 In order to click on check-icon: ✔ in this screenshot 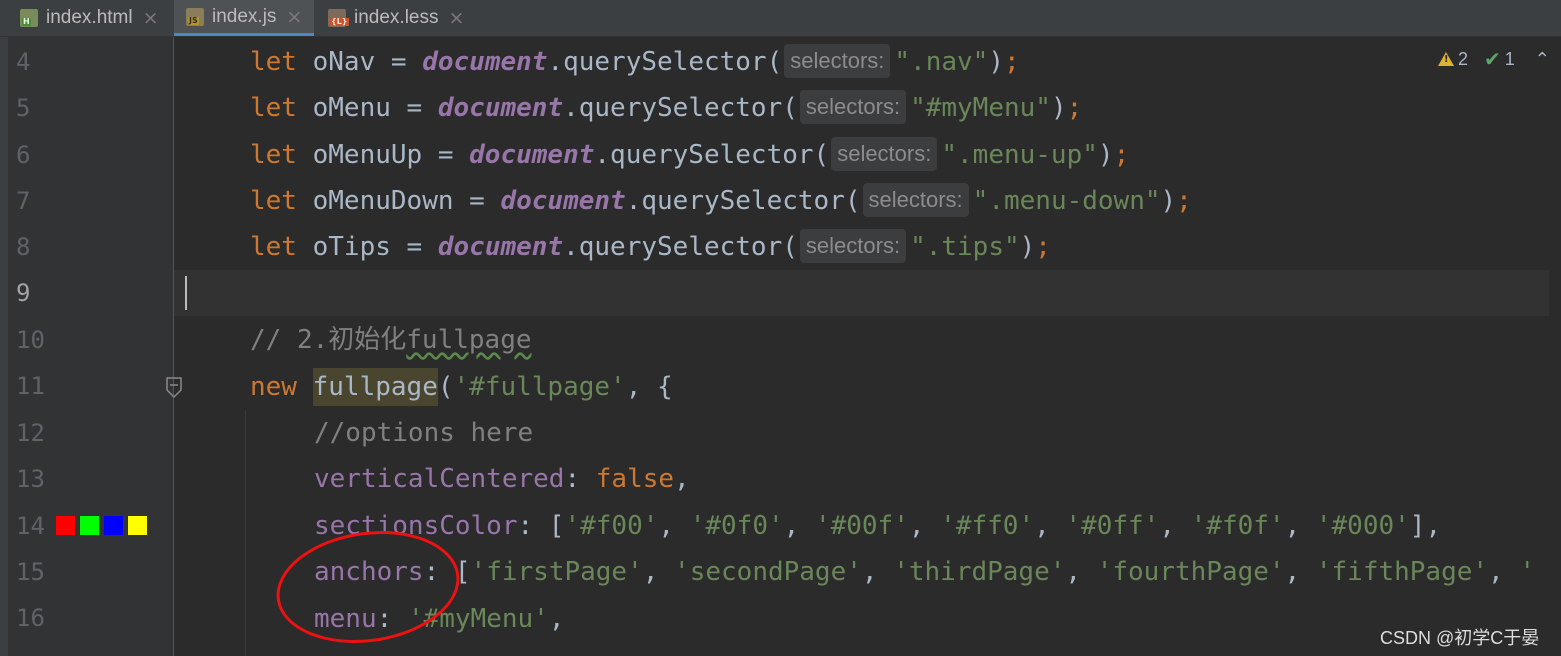, I will do `click(1492, 59)`.